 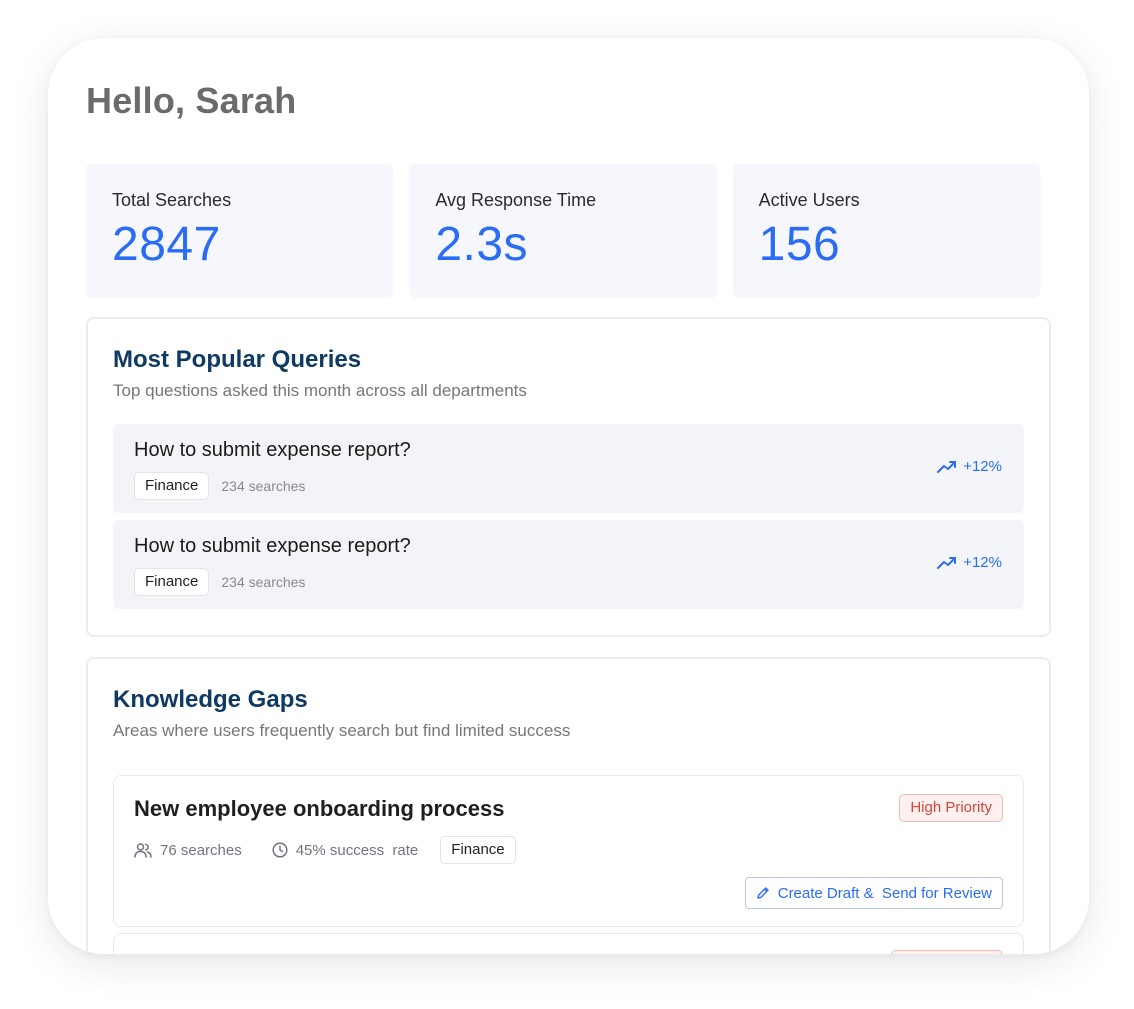 I want to click on stat-label: Total Searches, so click(x=172, y=200).